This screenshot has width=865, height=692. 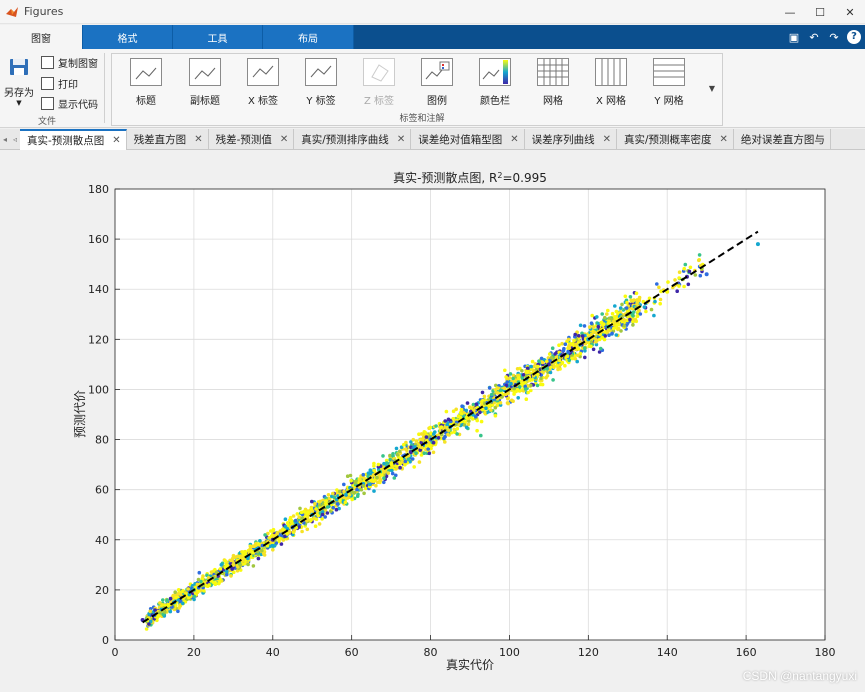 What do you see at coordinates (47, 83) in the screenshot?
I see `printer-icon` at bounding box center [47, 83].